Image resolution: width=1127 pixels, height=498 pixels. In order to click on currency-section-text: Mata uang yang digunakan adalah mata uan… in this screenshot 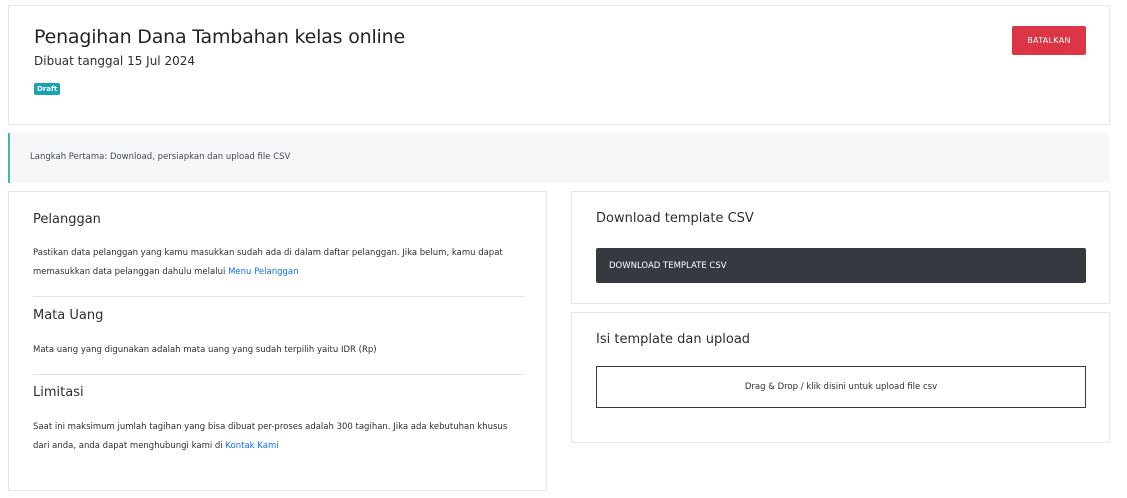, I will do `click(205, 350)`.